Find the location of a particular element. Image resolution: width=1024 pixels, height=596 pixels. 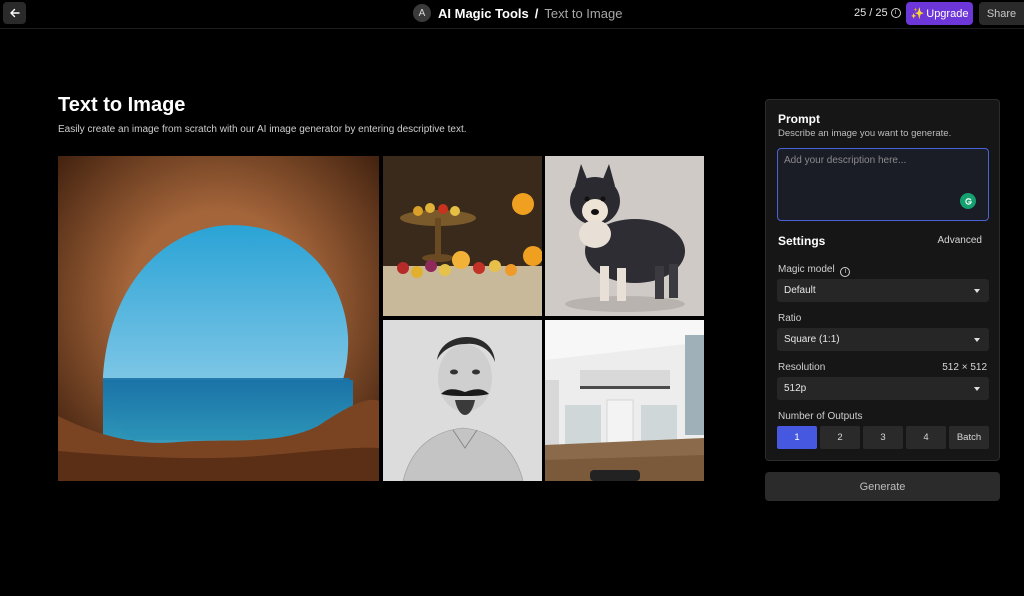

breadcrumb-current-page: Text to Image is located at coordinates (583, 13).